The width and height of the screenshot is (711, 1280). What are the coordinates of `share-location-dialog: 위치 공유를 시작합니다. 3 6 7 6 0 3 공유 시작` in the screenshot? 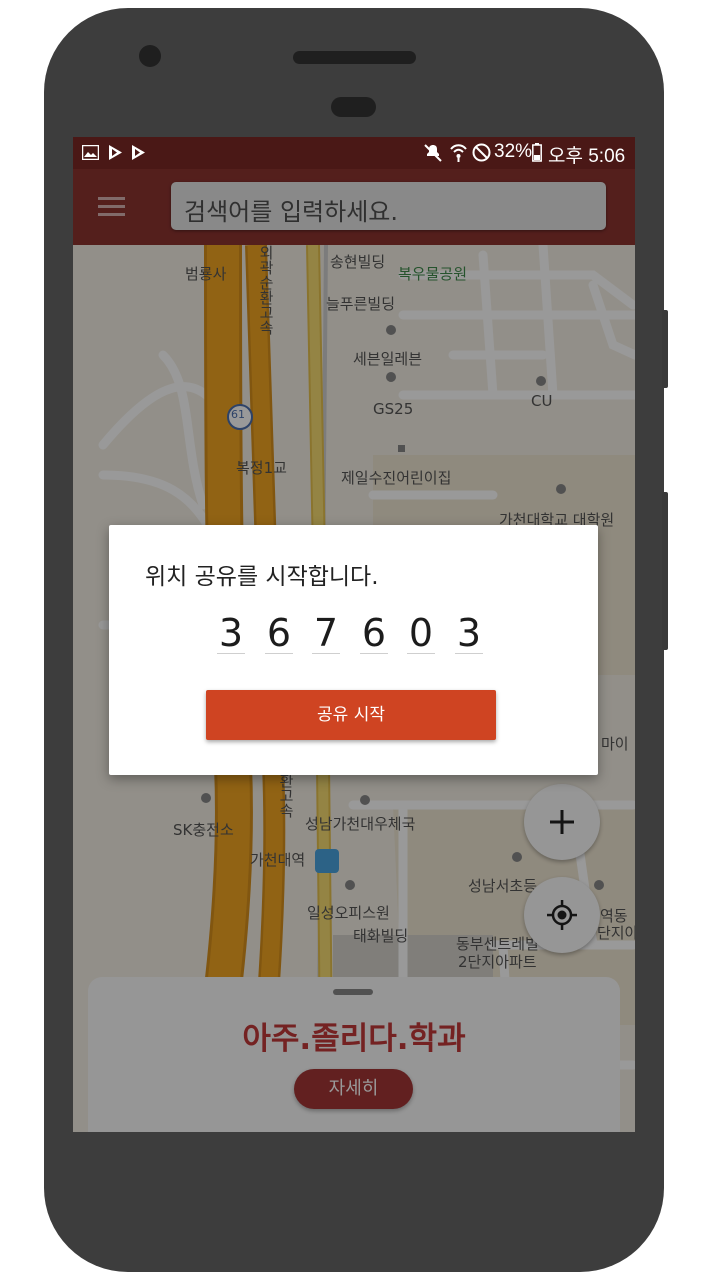 It's located at (353, 650).